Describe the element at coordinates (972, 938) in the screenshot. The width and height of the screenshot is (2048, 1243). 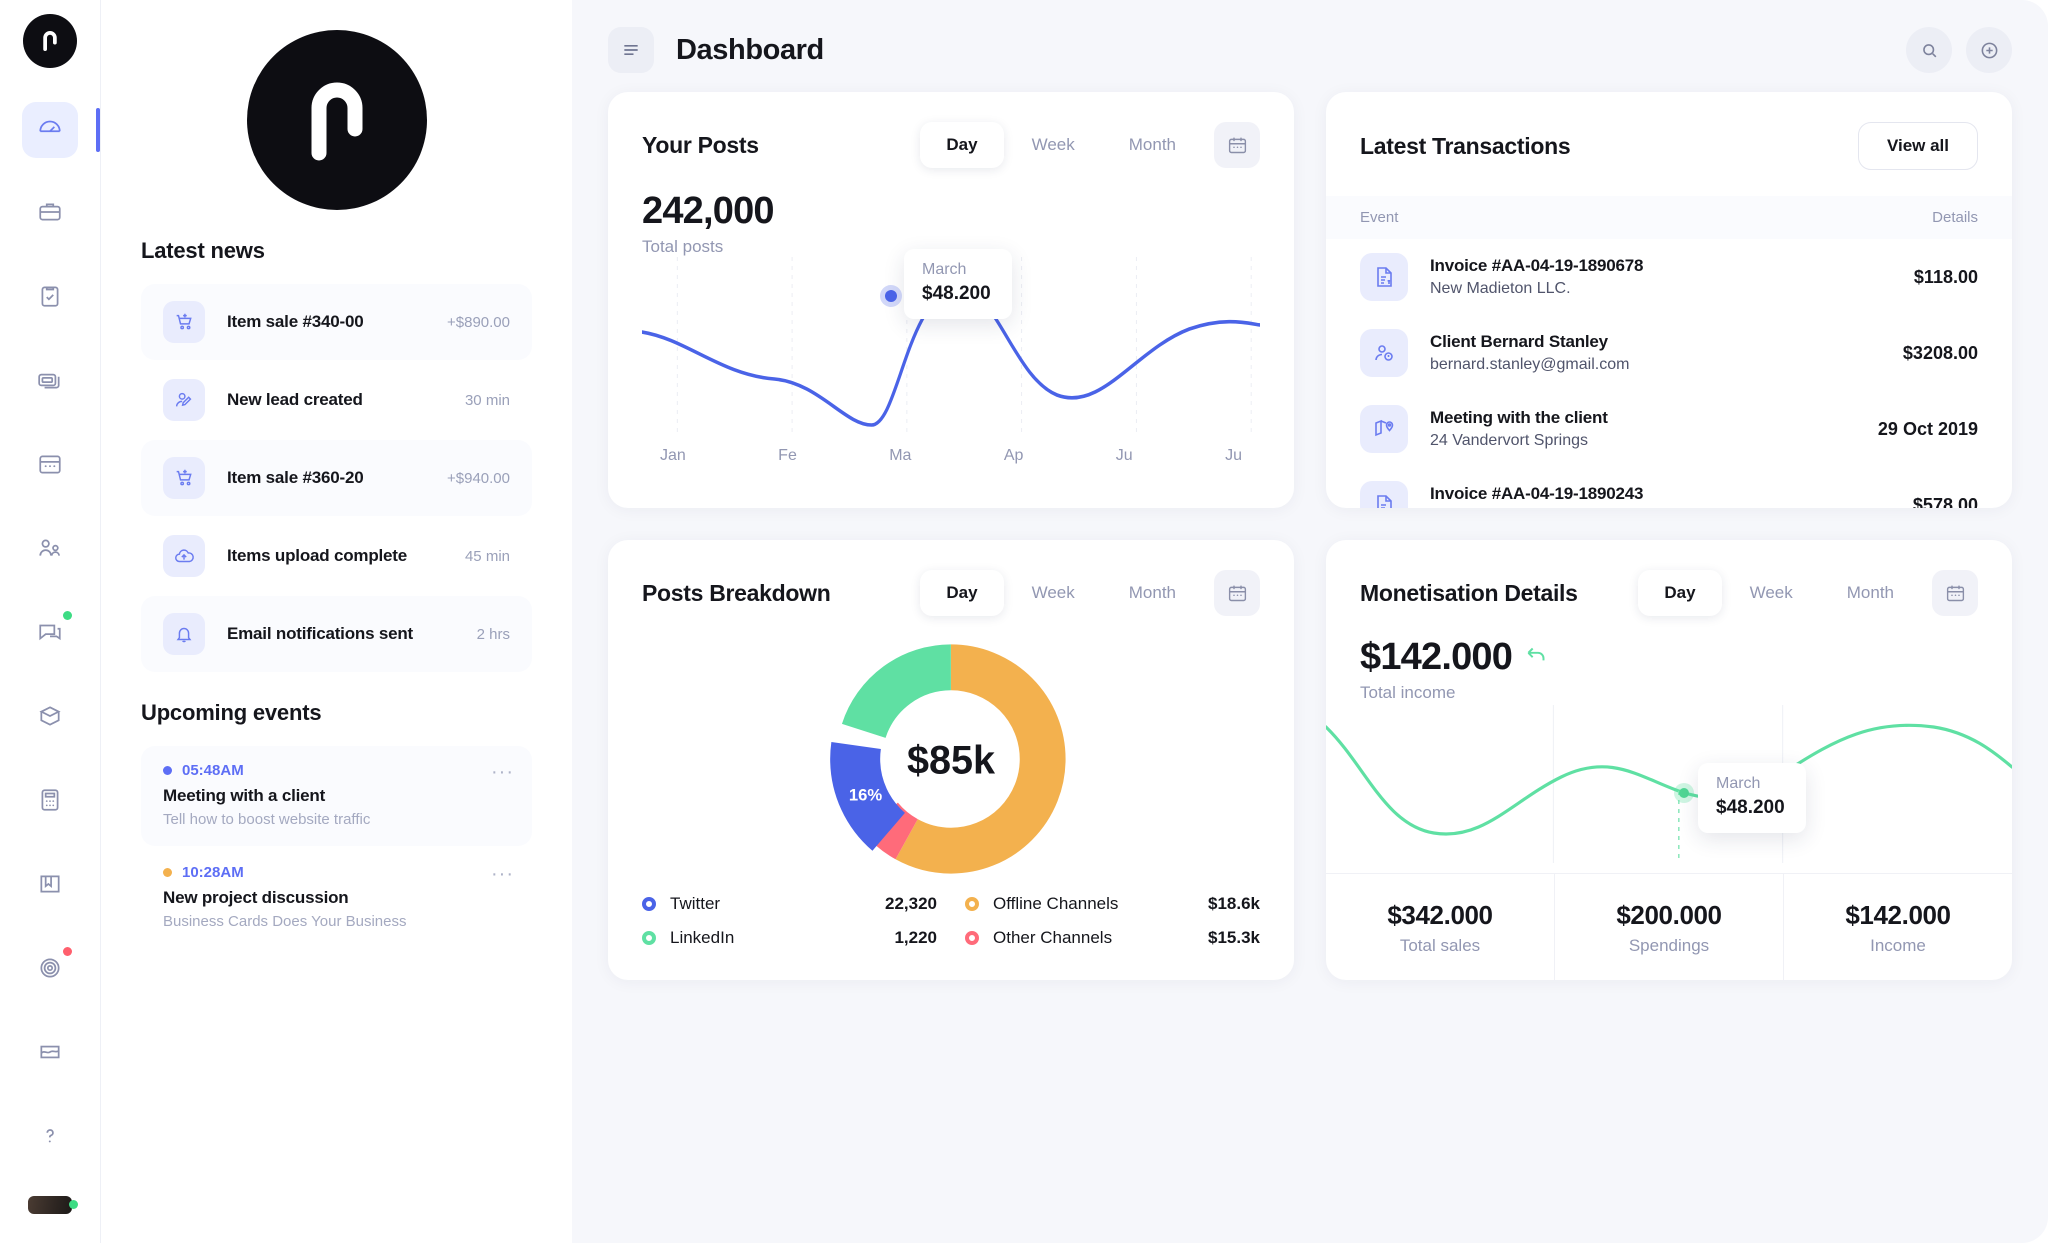
I see `legend-color-dot` at that location.